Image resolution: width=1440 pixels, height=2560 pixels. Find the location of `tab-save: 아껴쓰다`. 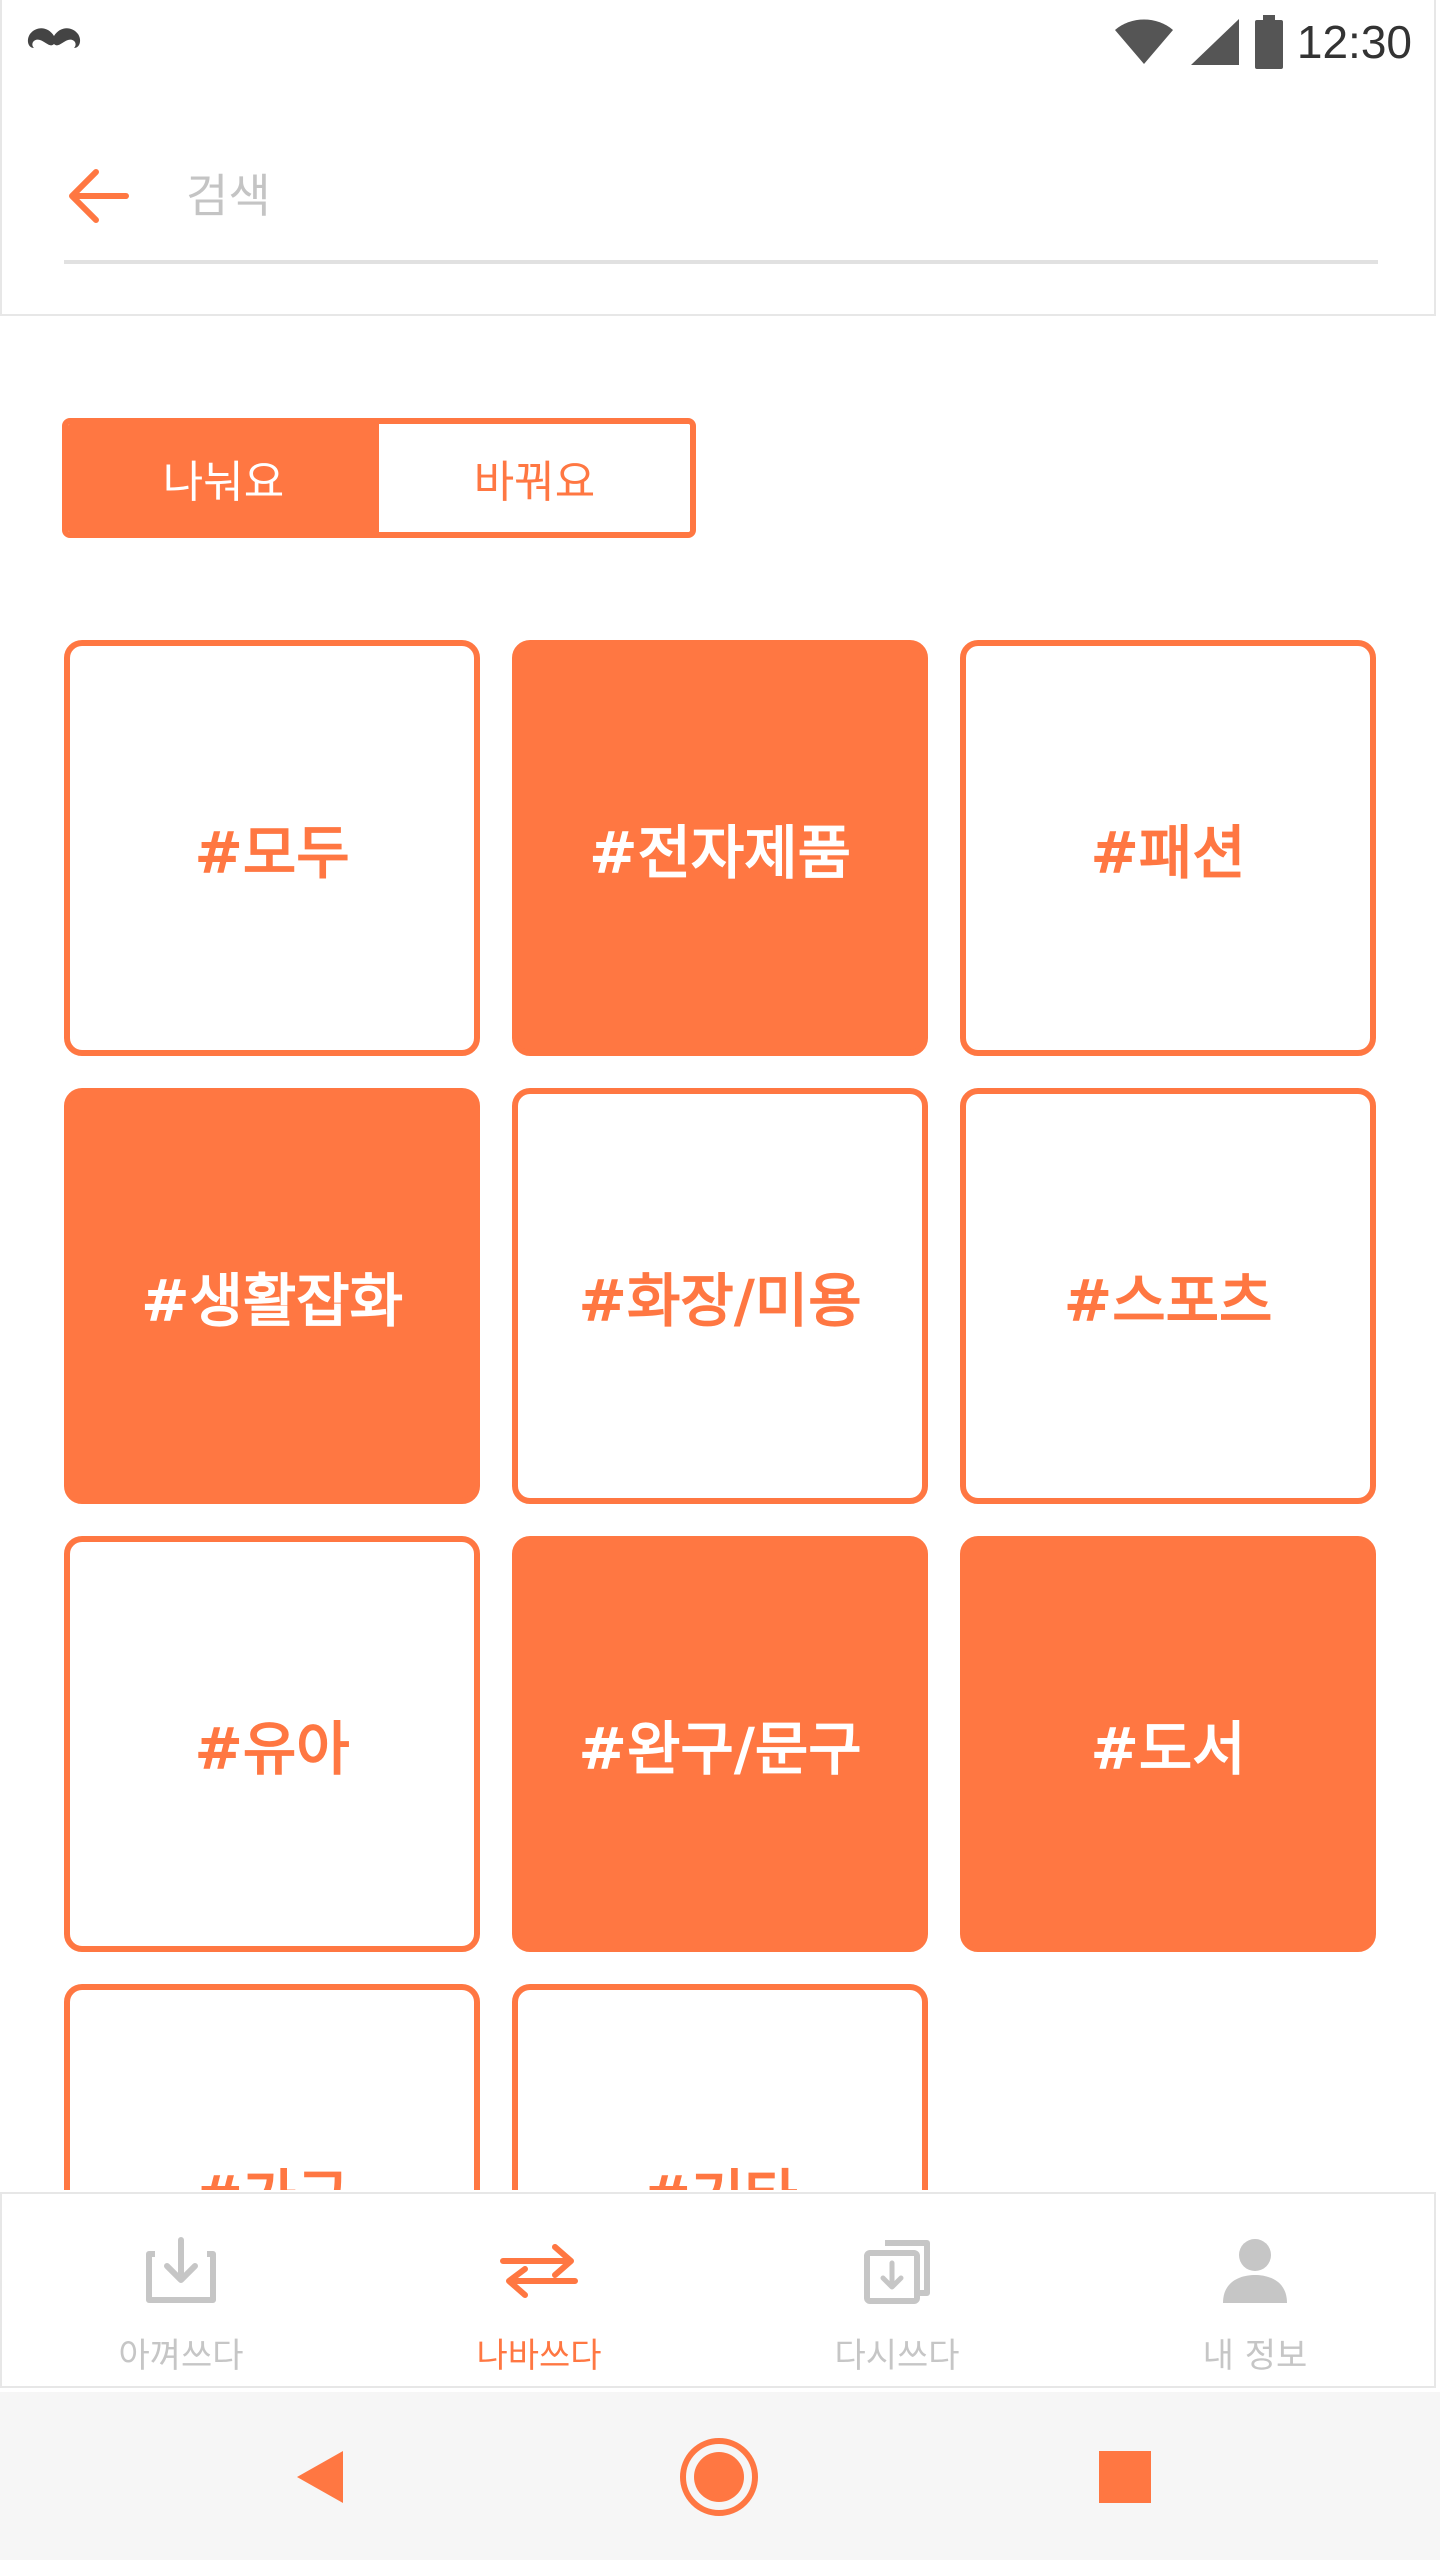

tab-save: 아껴쓰다 is located at coordinates (181, 2290).